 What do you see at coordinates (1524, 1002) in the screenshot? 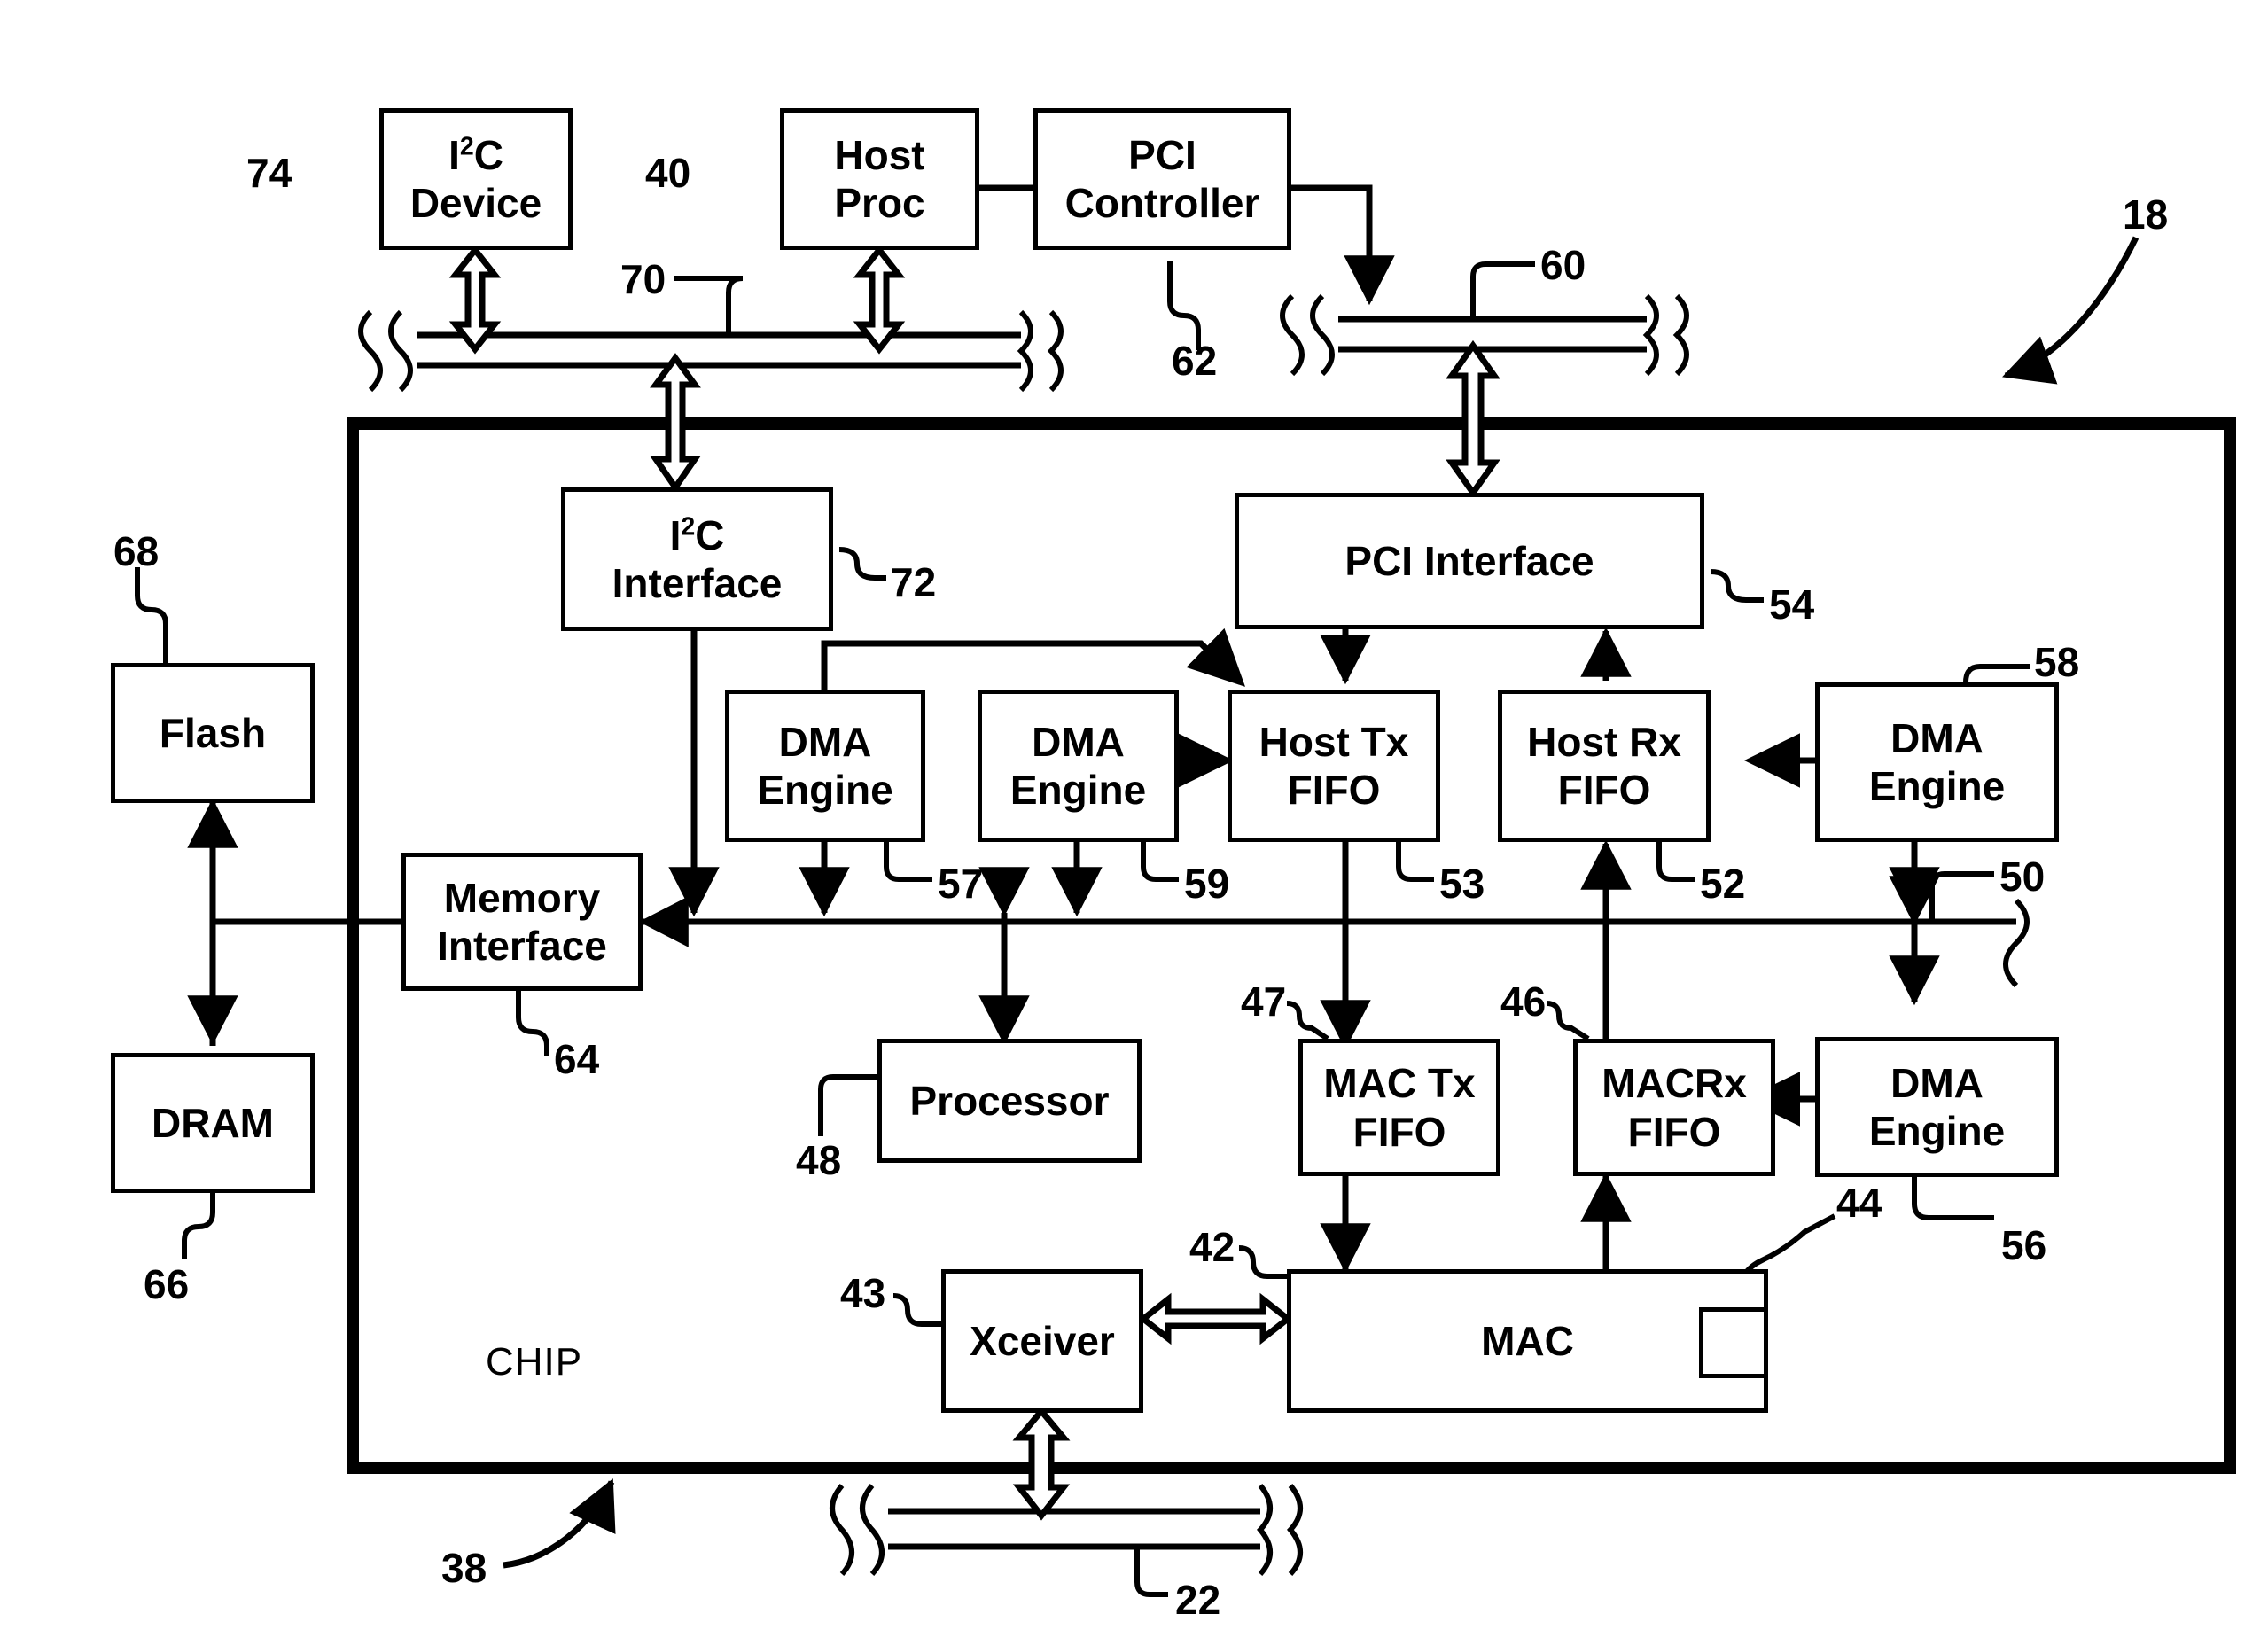
I see `ref-46: 46` at bounding box center [1524, 1002].